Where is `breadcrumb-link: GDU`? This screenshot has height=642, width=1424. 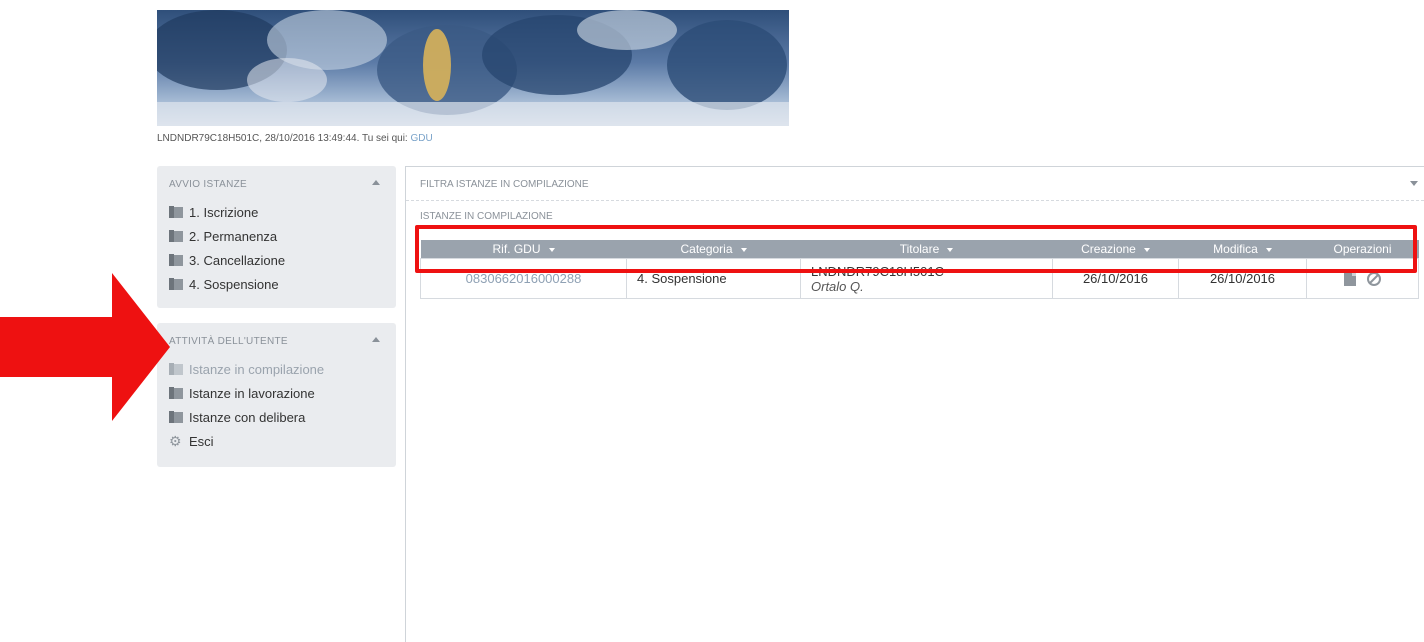 breadcrumb-link: GDU is located at coordinates (422, 138).